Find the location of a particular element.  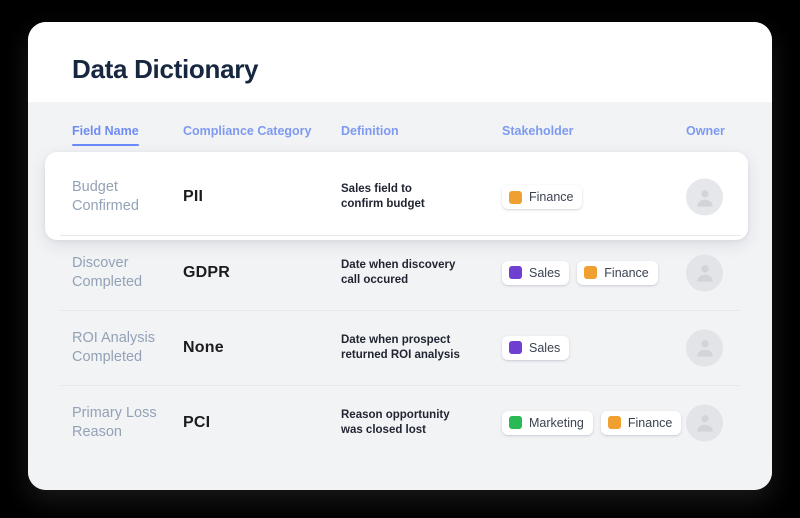

page-title: Data Dictionary is located at coordinates (165, 69).